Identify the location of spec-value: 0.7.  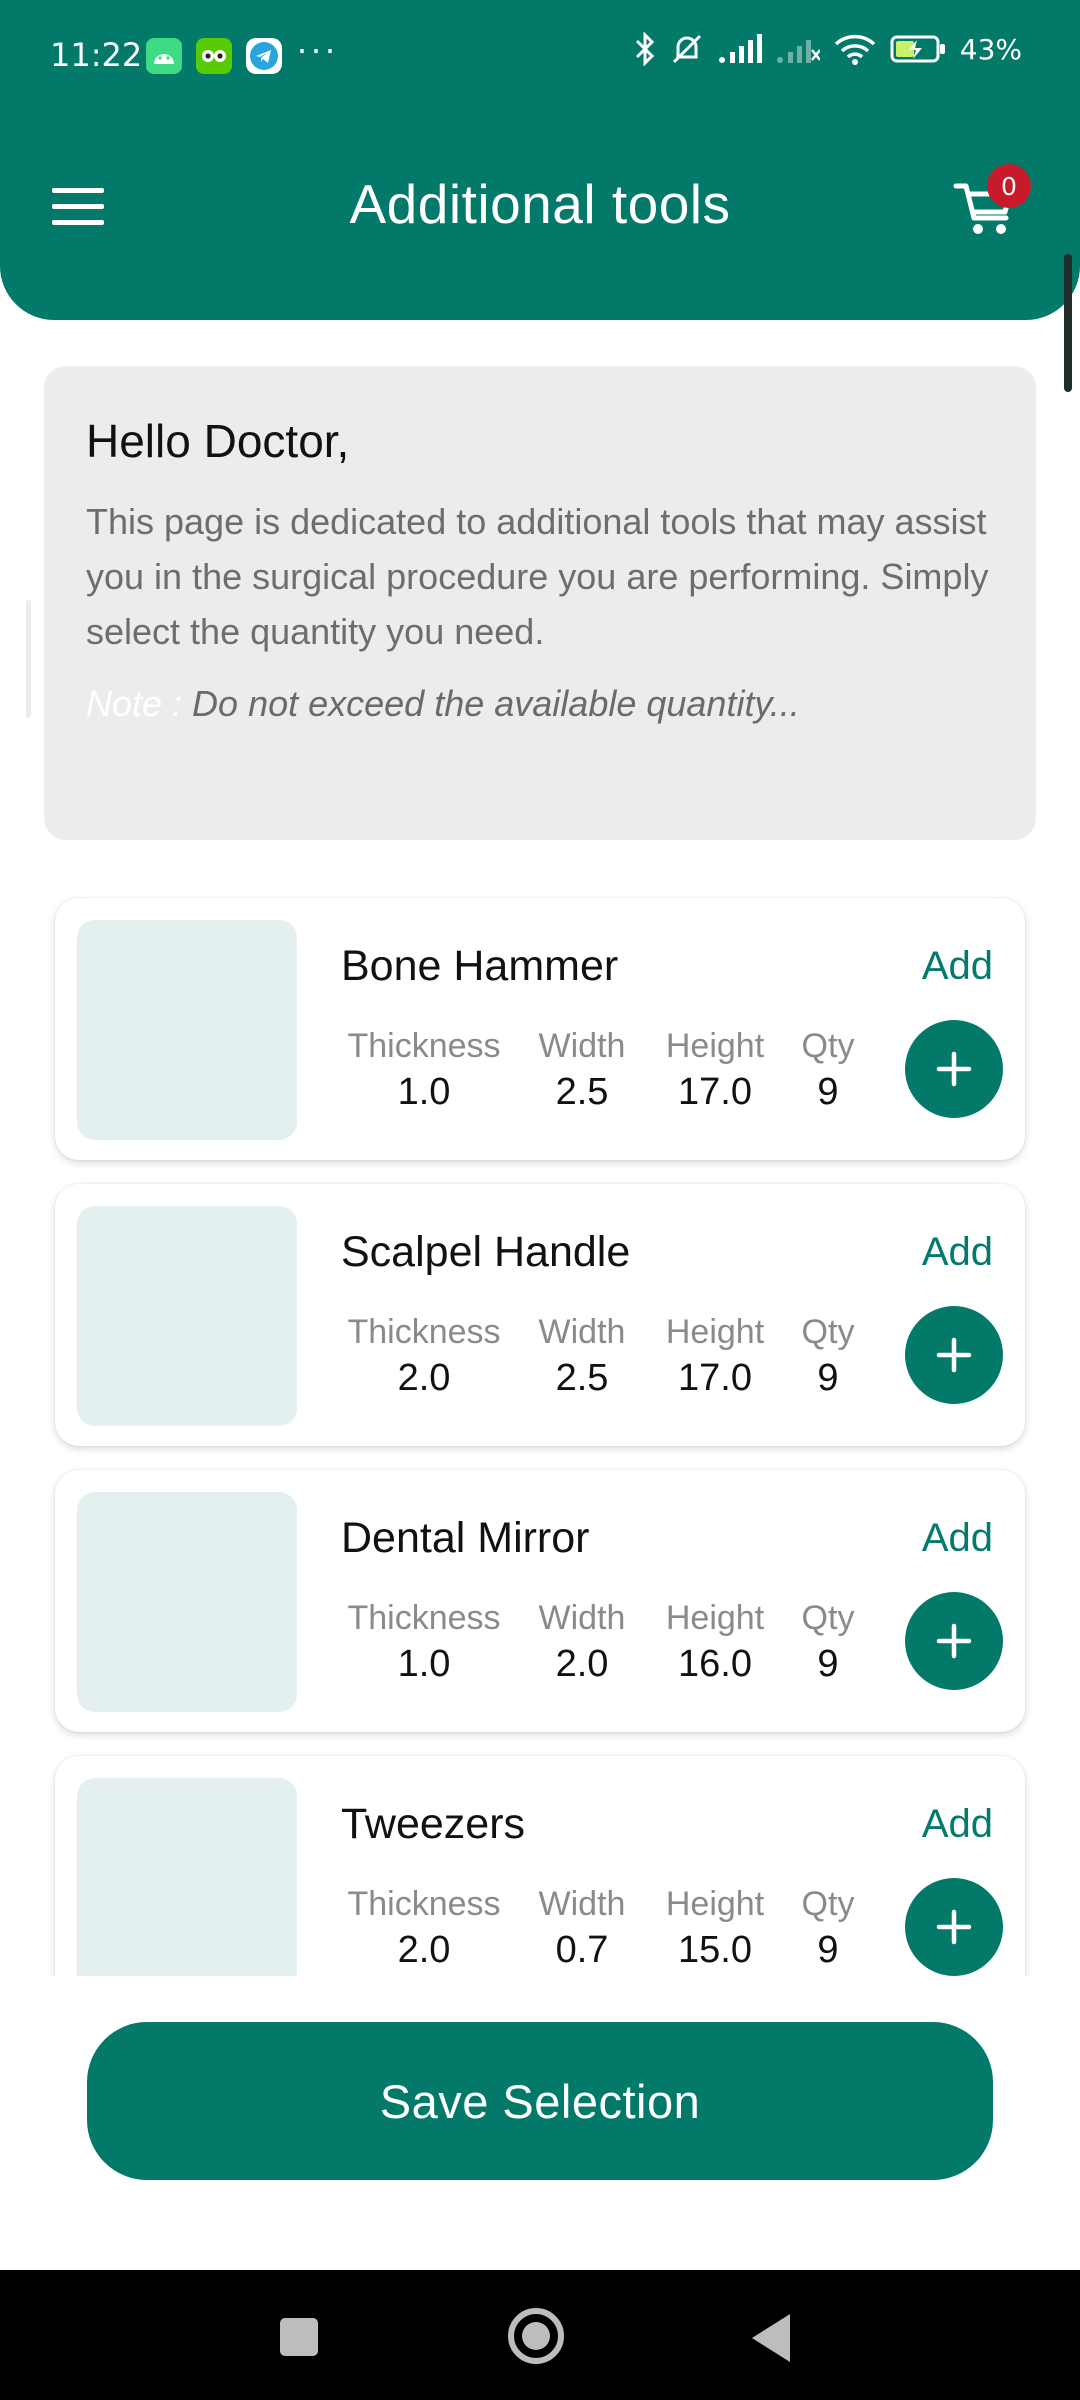
(582, 1950).